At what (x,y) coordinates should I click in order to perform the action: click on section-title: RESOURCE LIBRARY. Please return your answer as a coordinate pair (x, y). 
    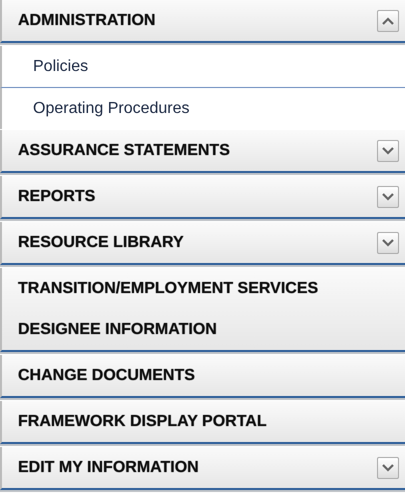
    Looking at the image, I should click on (101, 243).